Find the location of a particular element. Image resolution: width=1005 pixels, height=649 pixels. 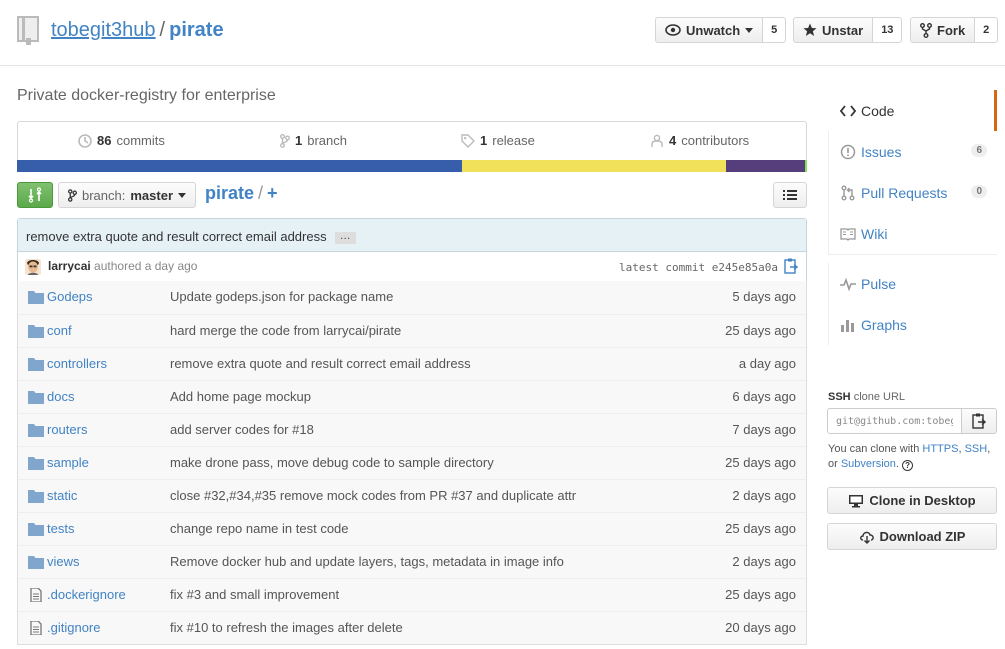

pulse-icon is located at coordinates (848, 284).